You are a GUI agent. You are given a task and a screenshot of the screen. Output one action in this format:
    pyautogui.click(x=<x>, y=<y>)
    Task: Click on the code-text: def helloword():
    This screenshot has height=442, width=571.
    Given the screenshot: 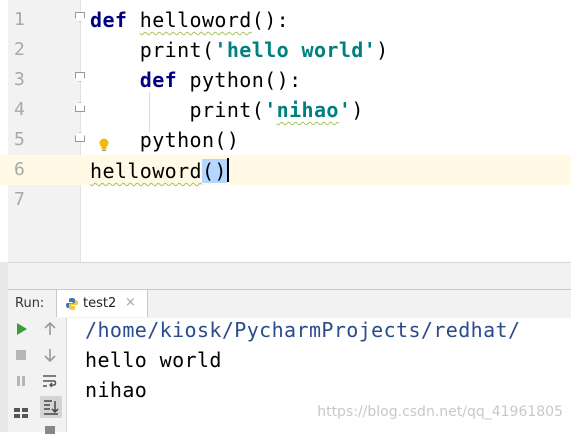 What is the action you would take?
    pyautogui.click(x=189, y=20)
    